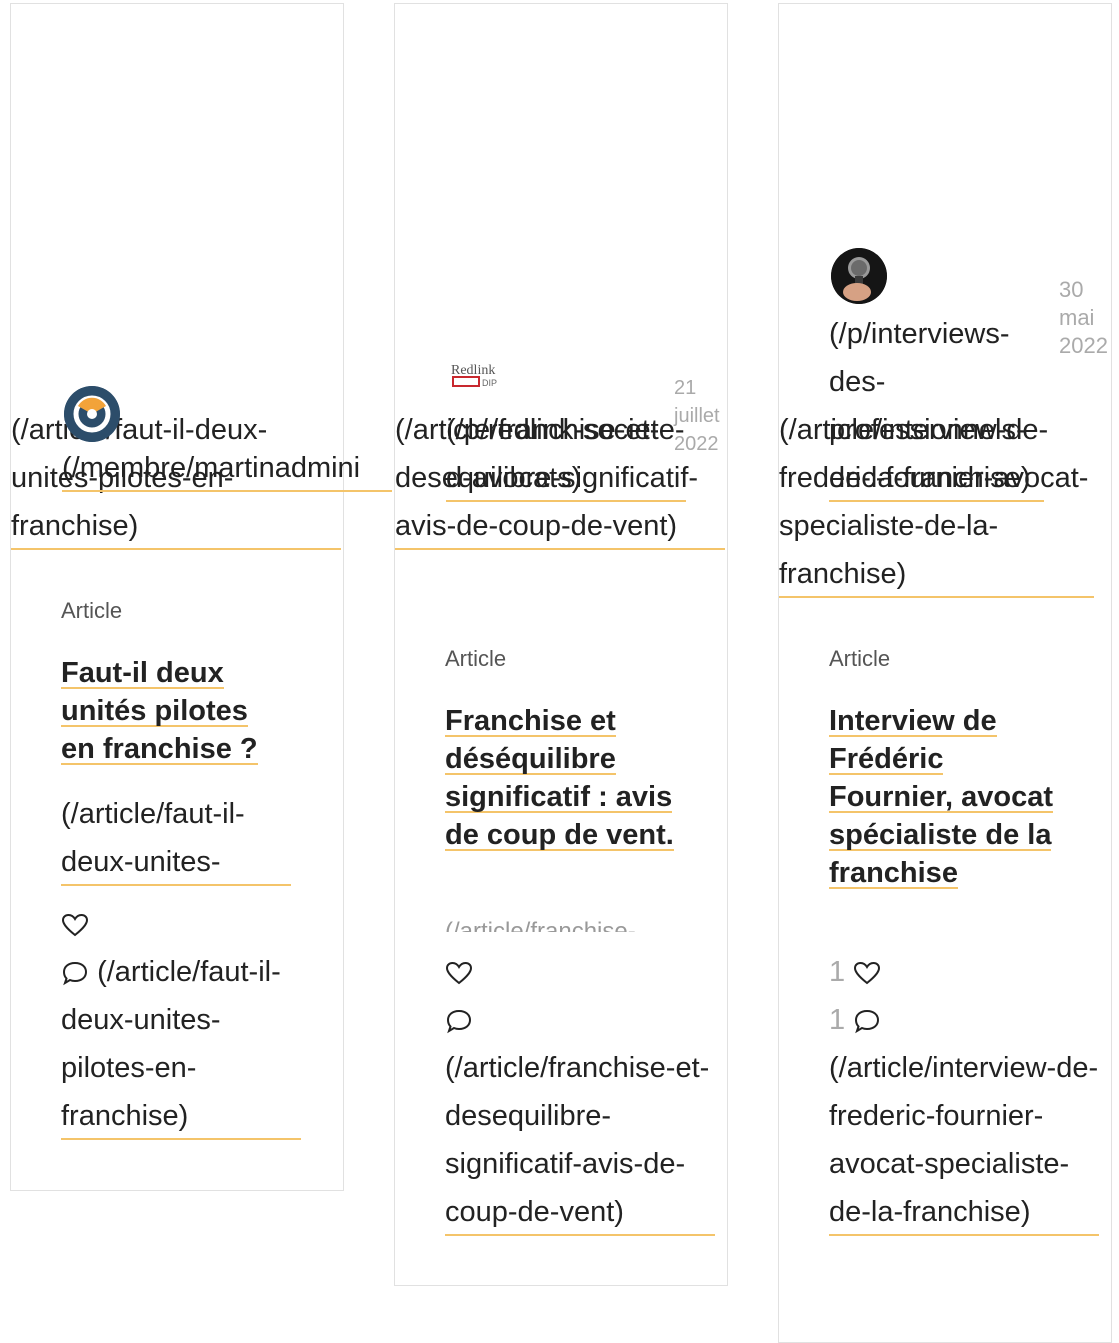 The image size is (1119, 1343). I want to click on card-3-date: 30 mai 2022, so click(1083, 317).